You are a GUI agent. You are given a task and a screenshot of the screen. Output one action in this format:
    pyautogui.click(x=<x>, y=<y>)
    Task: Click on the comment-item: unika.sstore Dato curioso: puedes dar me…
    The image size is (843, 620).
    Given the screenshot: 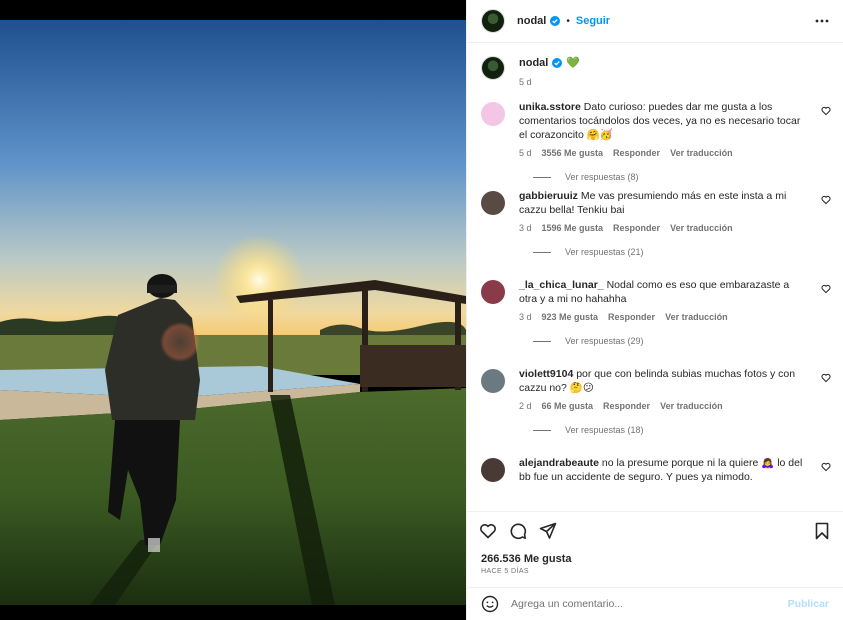 What is the action you would take?
    pyautogui.click(x=655, y=144)
    